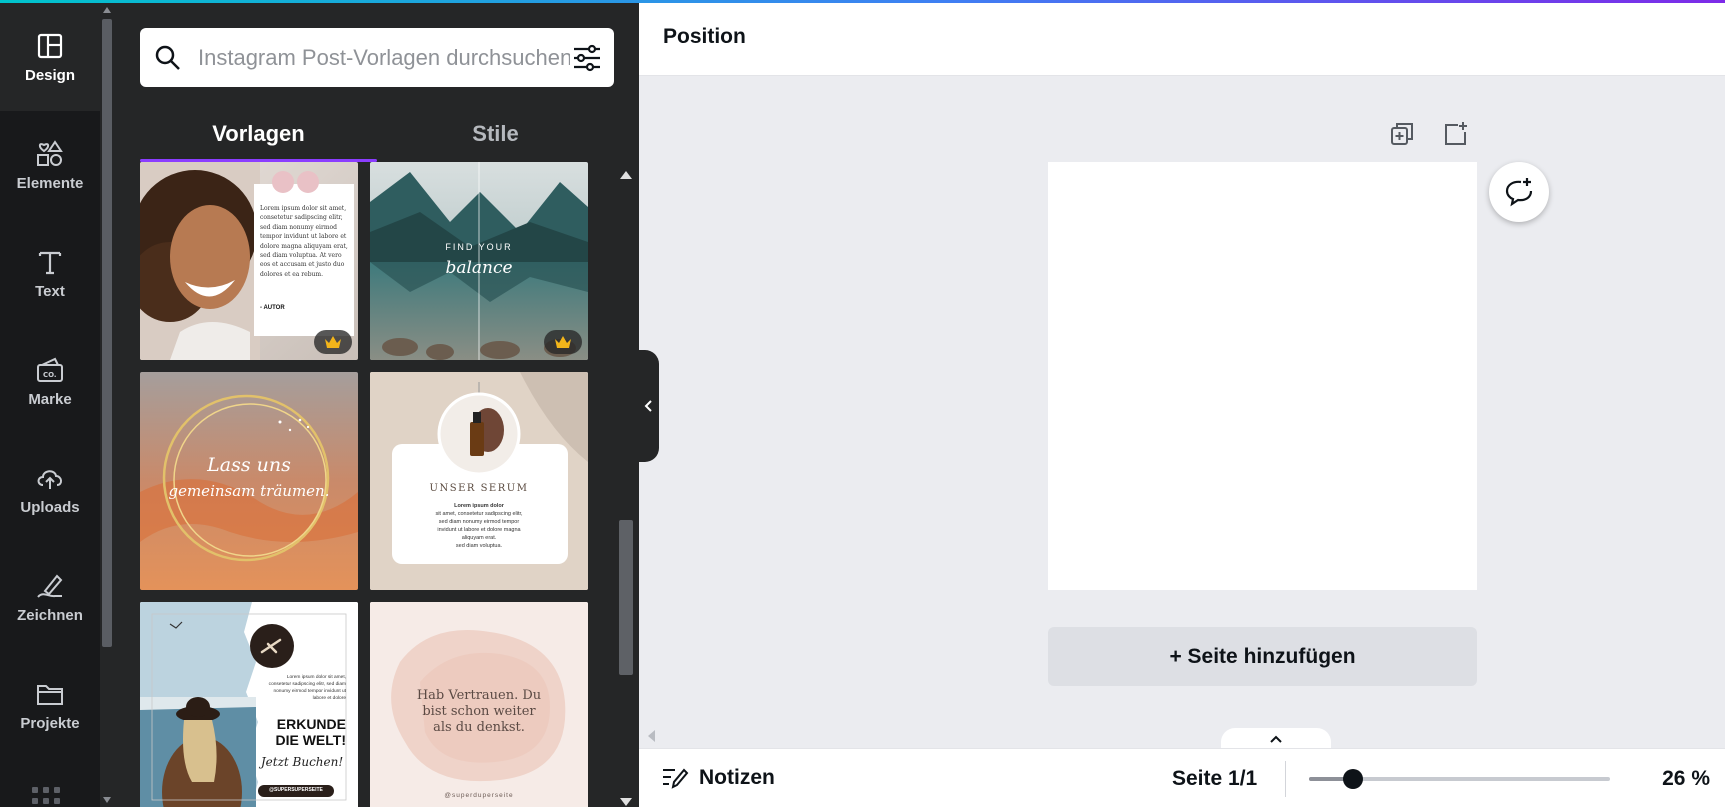  I want to click on apps-grid-icon, so click(46, 795).